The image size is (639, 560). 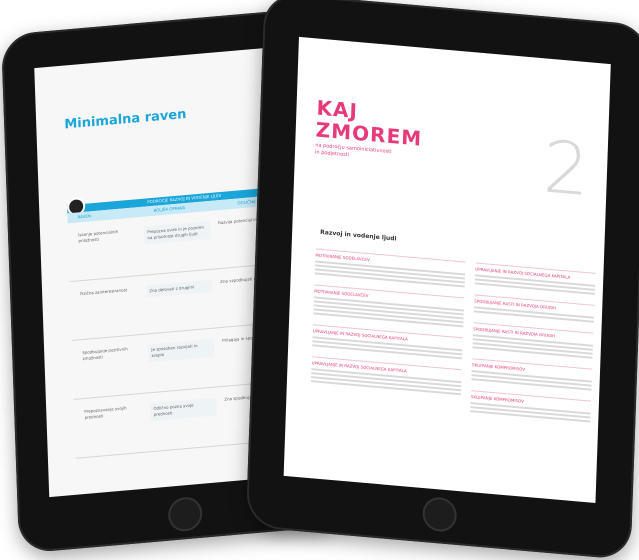 What do you see at coordinates (179, 288) in the screenshot?
I see `row-col2: Zna delovati z drugimi` at bounding box center [179, 288].